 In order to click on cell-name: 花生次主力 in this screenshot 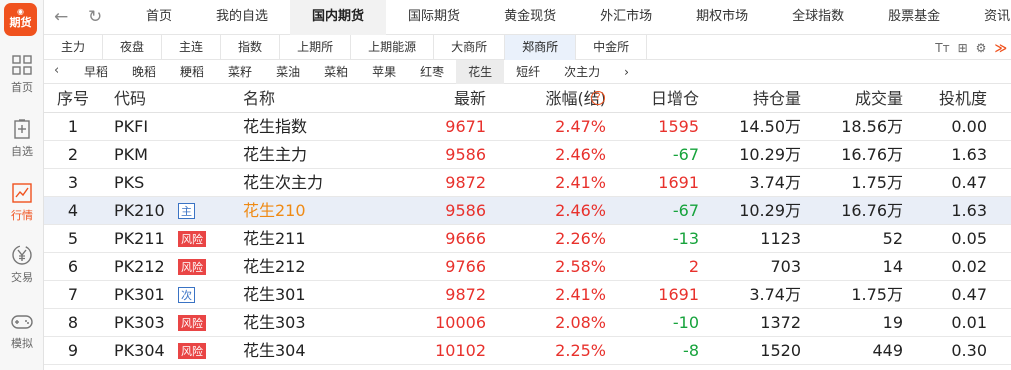, I will do `click(283, 182)`.